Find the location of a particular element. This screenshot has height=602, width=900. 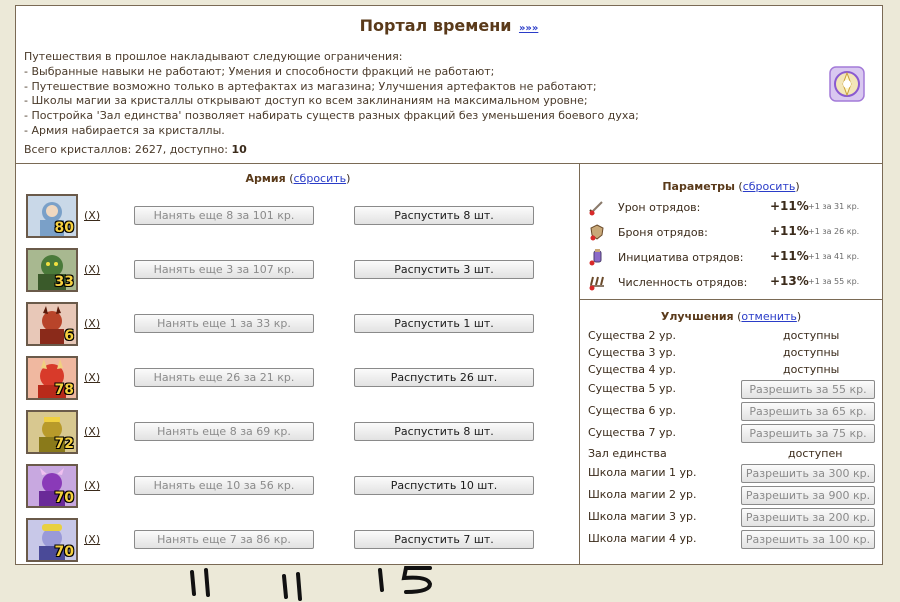

upgrade-status: доступен is located at coordinates (815, 453).